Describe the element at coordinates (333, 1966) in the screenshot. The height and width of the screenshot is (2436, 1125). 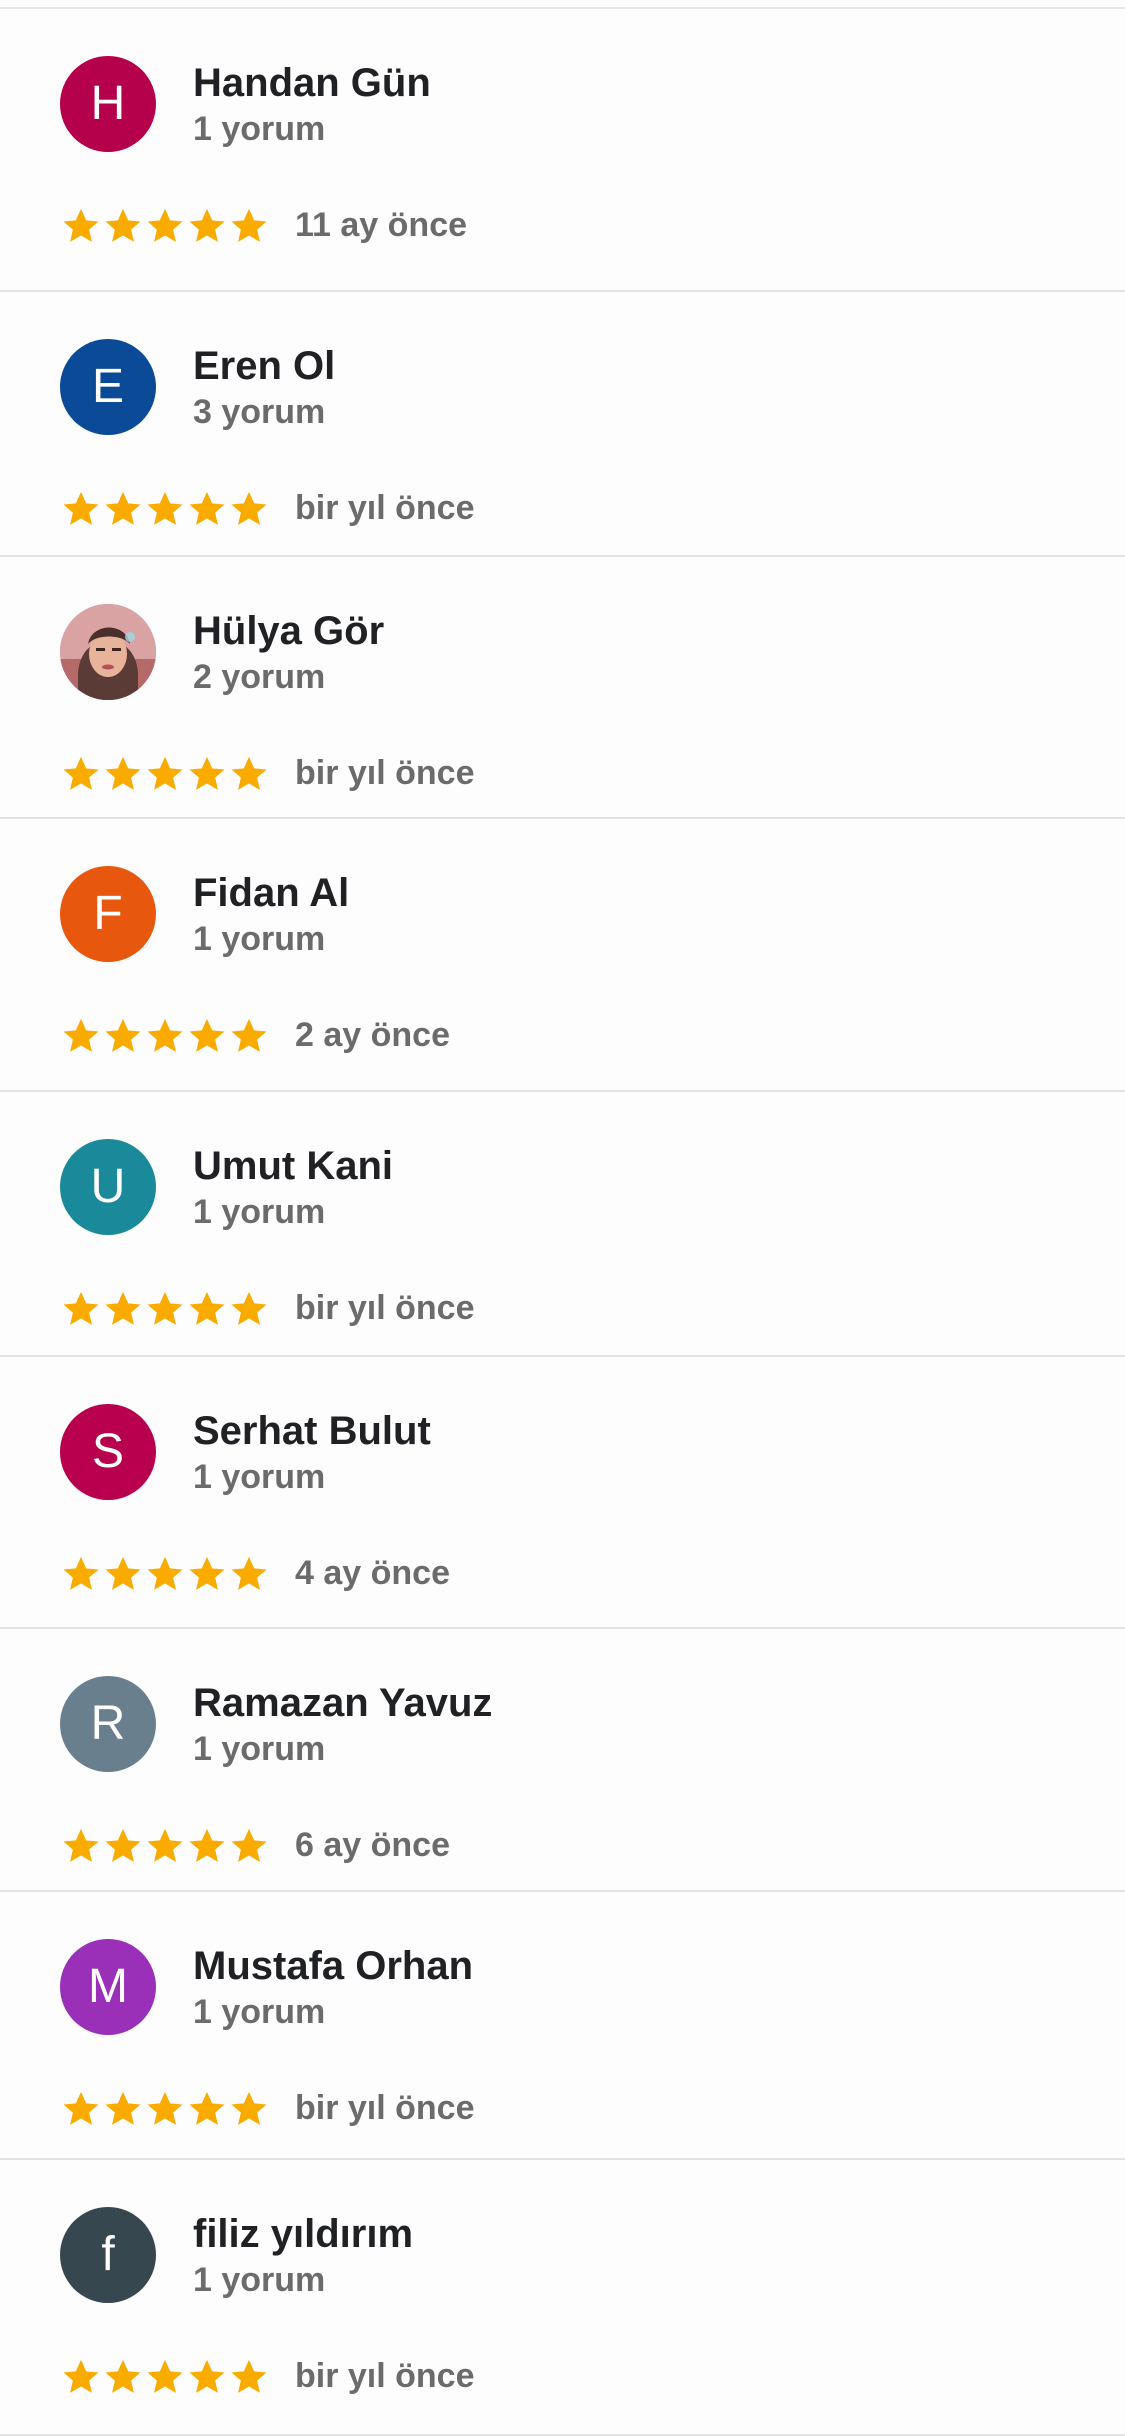
I see `reviewer-name: Mustafa Orhan` at that location.